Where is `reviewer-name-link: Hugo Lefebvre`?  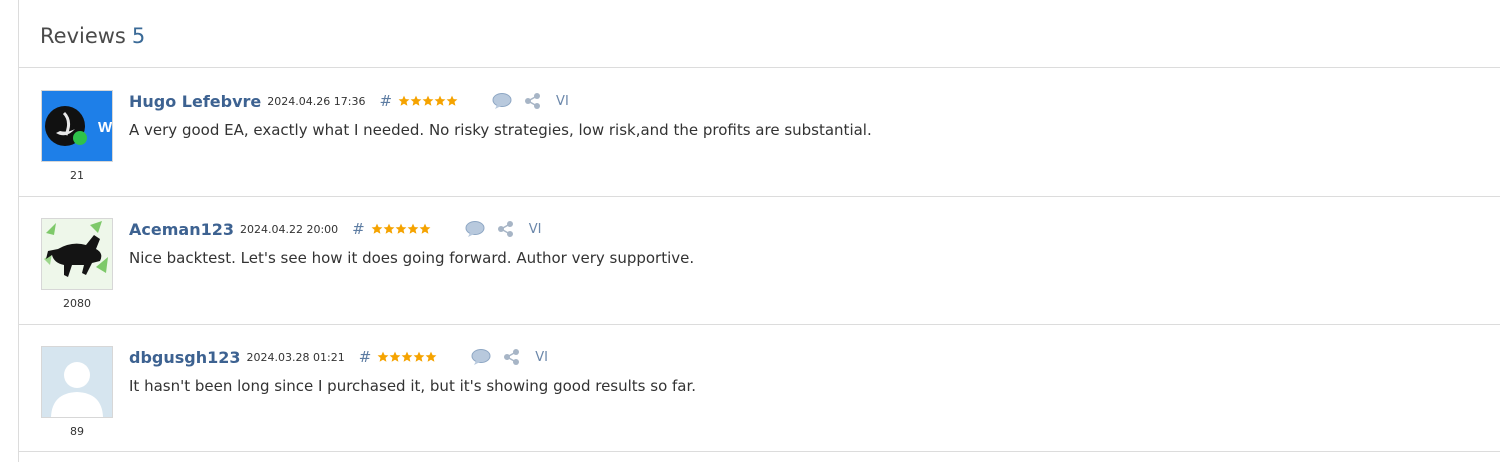
reviewer-name-link: Hugo Lefebvre is located at coordinates (195, 101).